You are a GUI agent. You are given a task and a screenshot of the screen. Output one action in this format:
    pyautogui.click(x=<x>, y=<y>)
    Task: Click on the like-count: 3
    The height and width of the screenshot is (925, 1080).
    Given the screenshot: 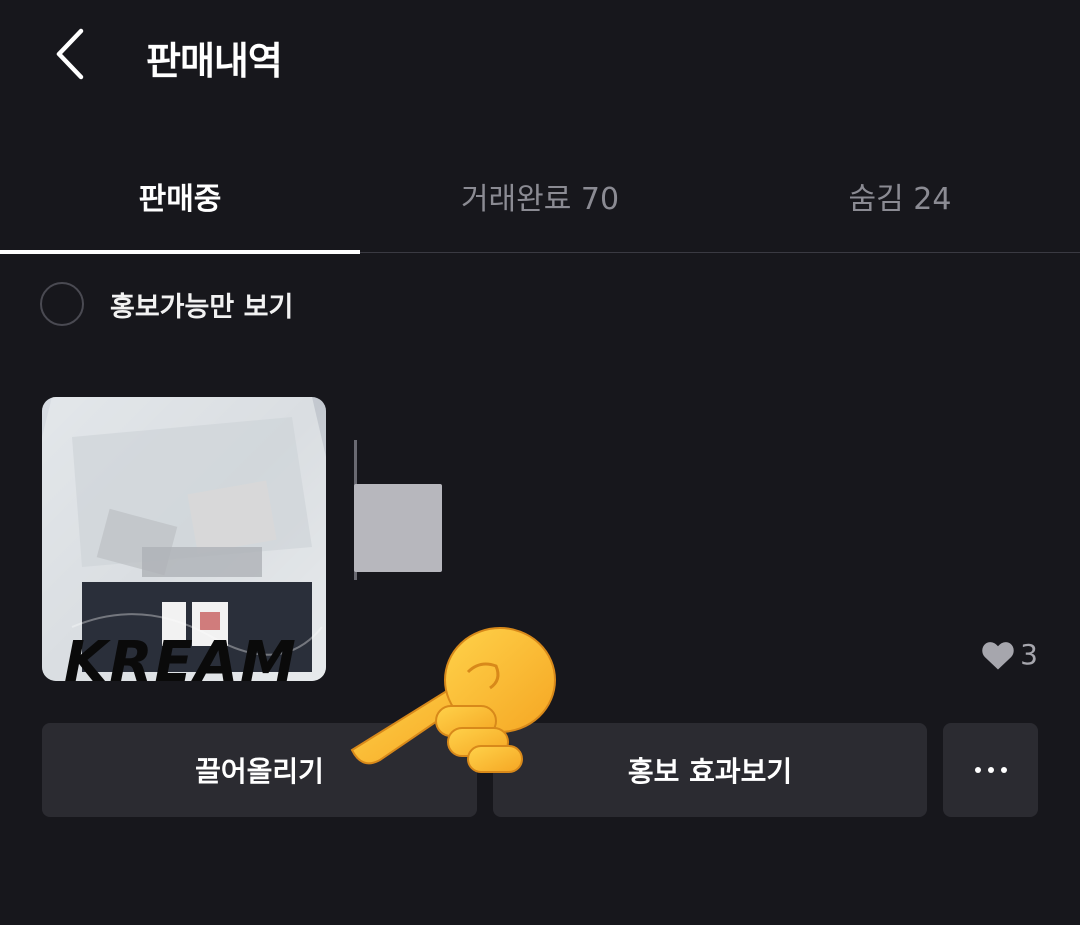 What is the action you would take?
    pyautogui.click(x=1009, y=654)
    